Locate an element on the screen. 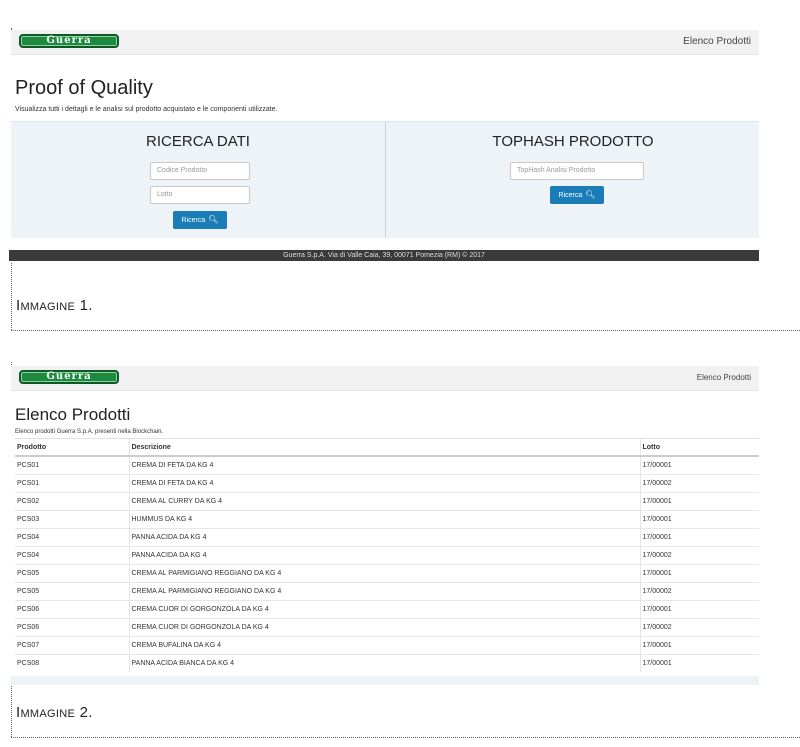 The image size is (800, 747). table-row: PCS02 CREMA AL CURRY DA KG 4 17/00001 is located at coordinates (387, 501).